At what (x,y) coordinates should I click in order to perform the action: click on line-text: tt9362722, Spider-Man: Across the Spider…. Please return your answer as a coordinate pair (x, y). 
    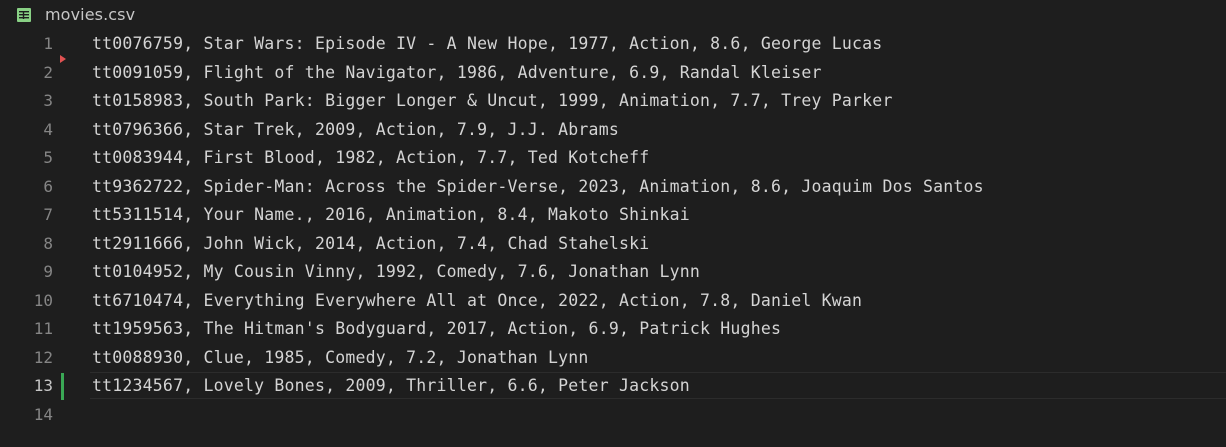
    Looking at the image, I should click on (538, 187).